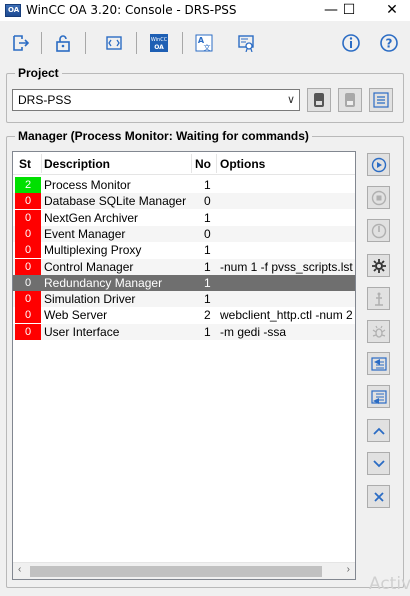 This screenshot has height=596, width=410. I want to click on start-manager-button, so click(378, 164).